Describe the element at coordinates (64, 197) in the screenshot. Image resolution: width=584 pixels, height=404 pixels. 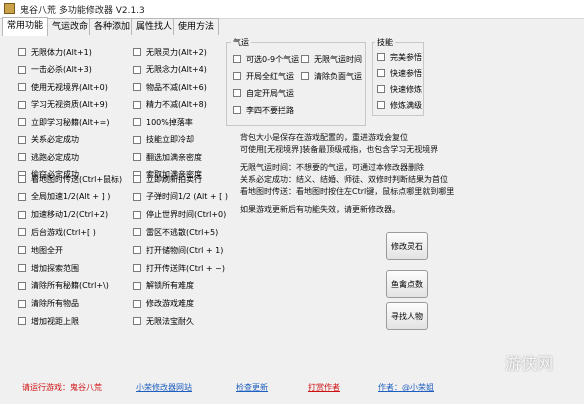
I see `option-checkbox: 全局加速1/2(Alt + ] )` at that location.